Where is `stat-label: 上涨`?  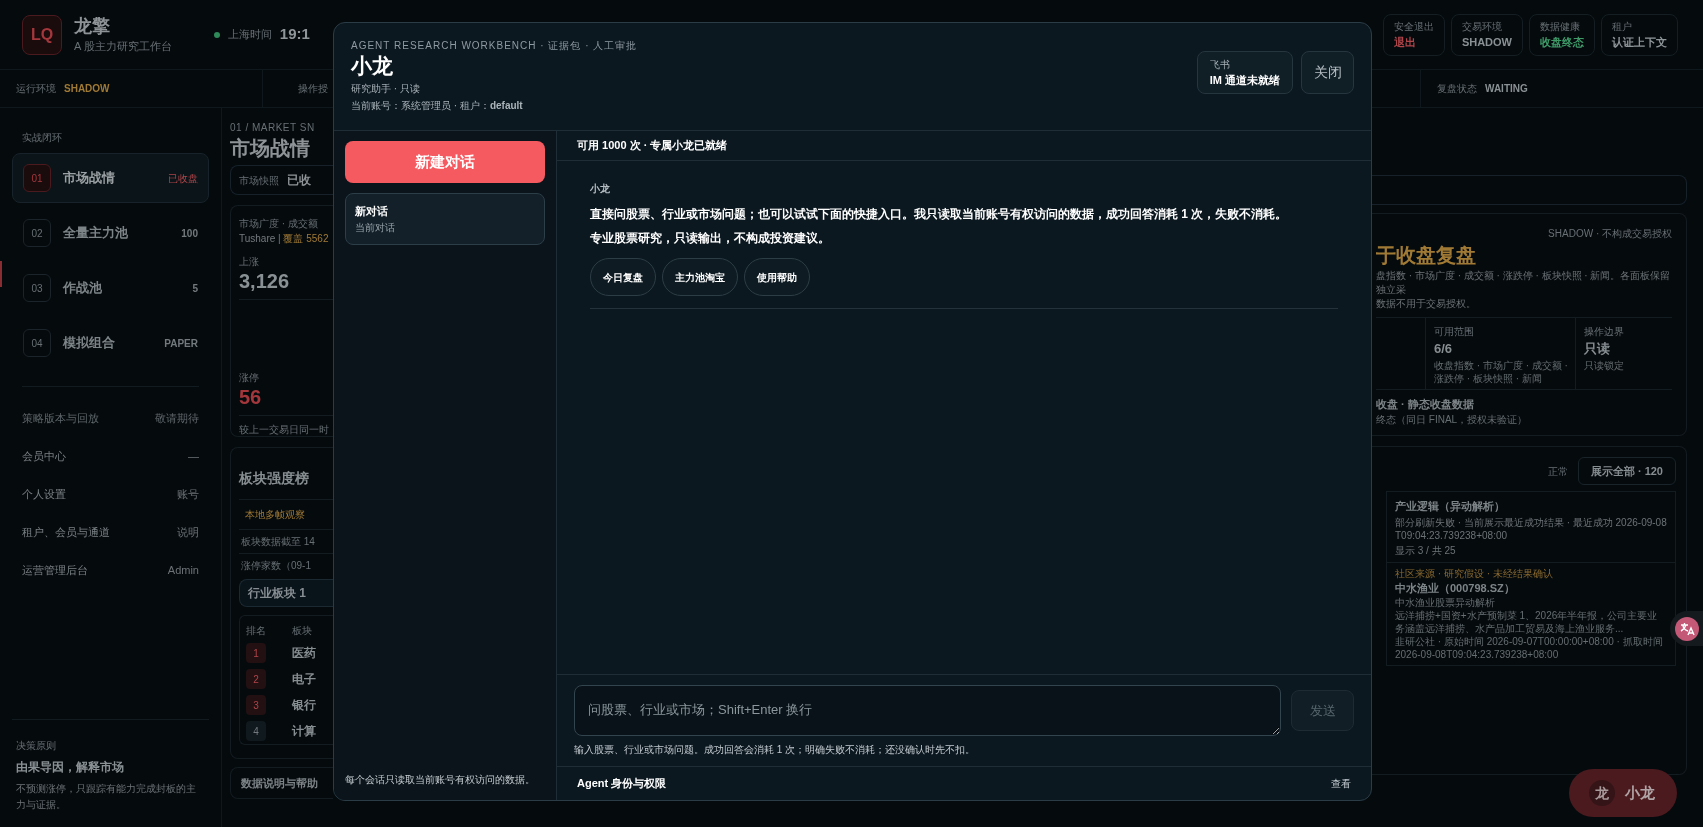 stat-label: 上涨 is located at coordinates (249, 262).